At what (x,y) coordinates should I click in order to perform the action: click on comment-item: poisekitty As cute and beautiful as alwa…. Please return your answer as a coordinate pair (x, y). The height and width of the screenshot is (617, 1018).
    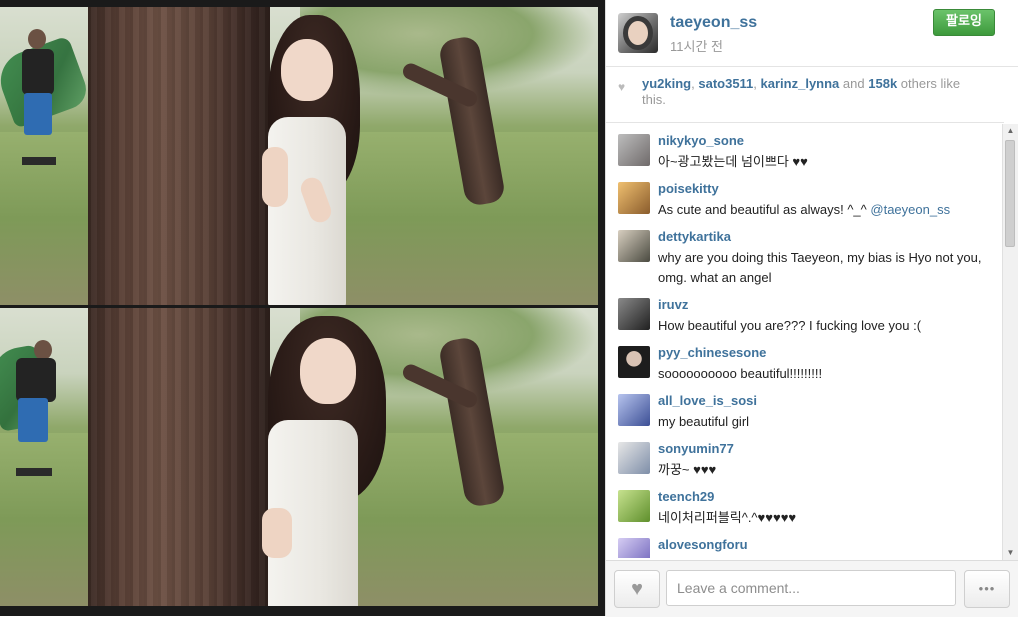
    Looking at the image, I should click on (803, 196).